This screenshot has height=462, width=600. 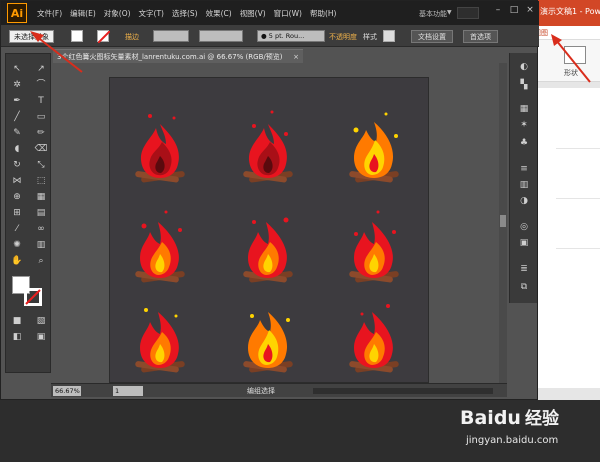 What do you see at coordinates (117, 13) in the screenshot?
I see `menu-object: 对象(O)` at bounding box center [117, 13].